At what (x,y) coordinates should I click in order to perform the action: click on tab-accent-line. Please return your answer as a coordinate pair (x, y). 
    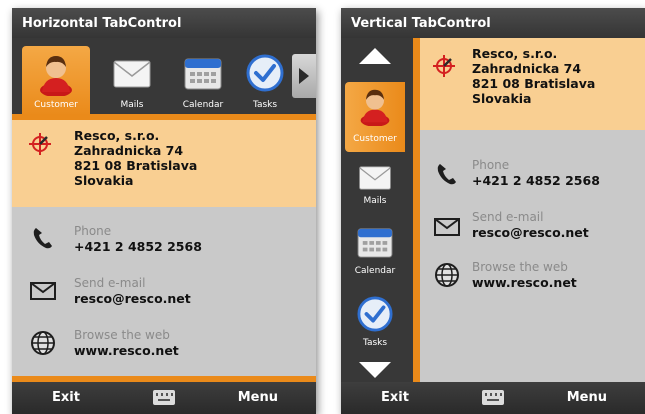
    Looking at the image, I should click on (416, 210).